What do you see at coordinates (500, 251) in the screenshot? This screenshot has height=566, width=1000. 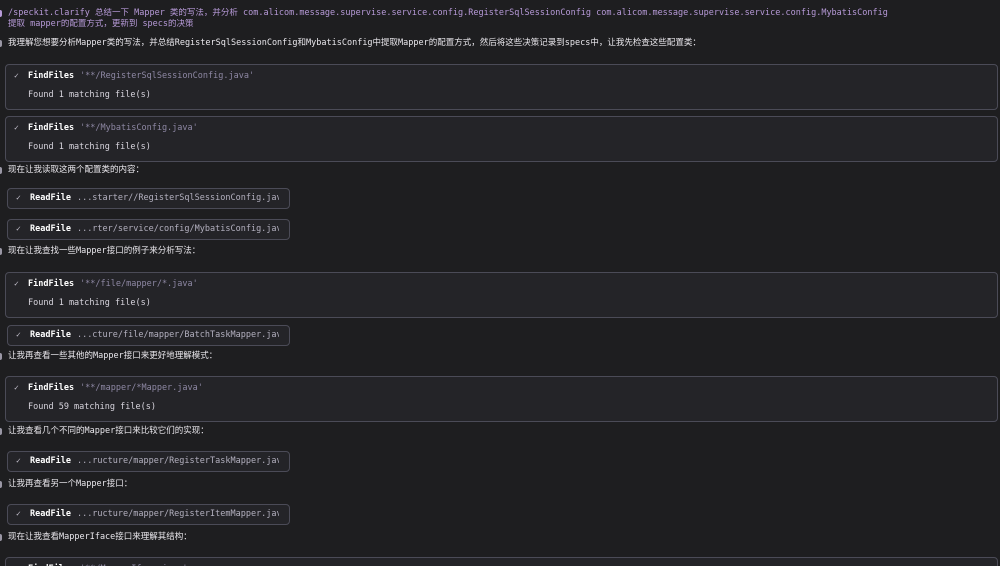 I see `assistant-message: 现在让我查找一些Mapper接口的例子来分析写法：` at bounding box center [500, 251].